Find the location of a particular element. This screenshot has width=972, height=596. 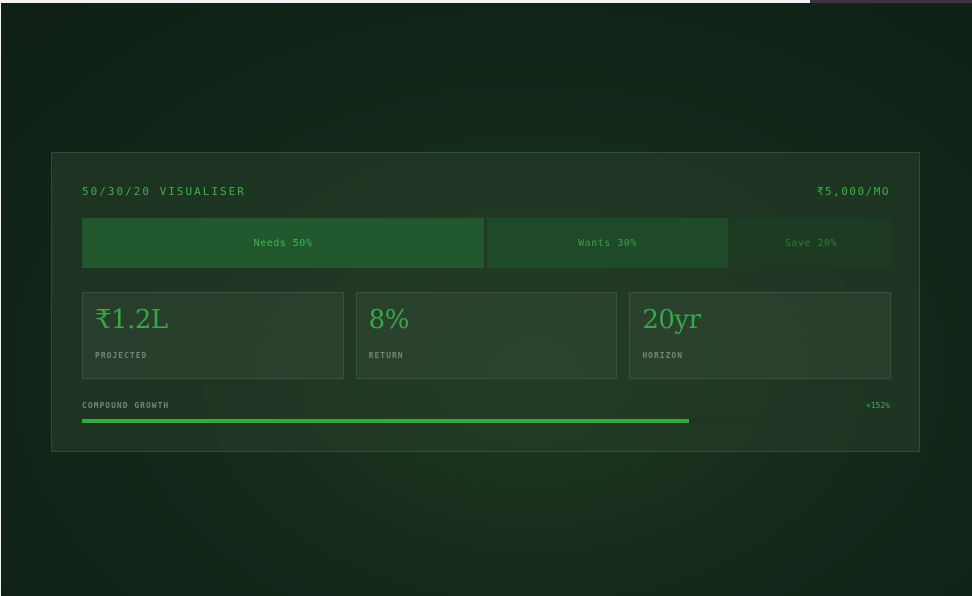

monthly-amount: ₹5,000/MO is located at coordinates (853, 191).